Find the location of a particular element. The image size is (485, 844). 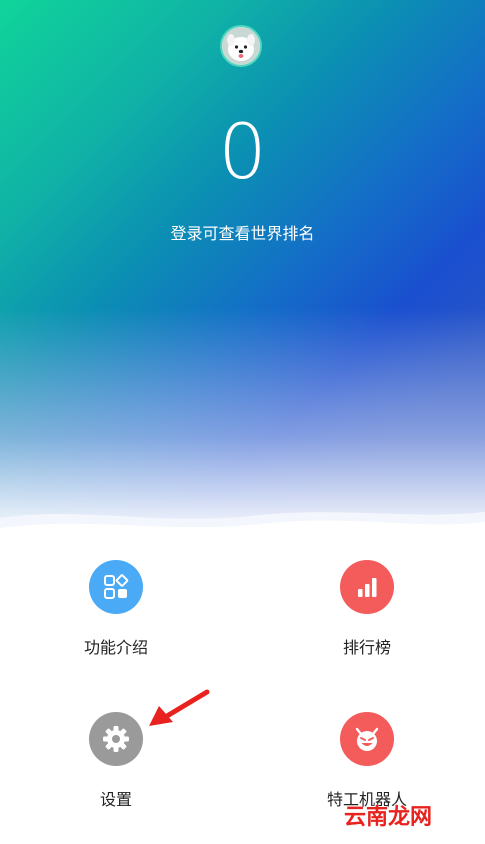

watermark-logo: 云南龙网 is located at coordinates (388, 817).